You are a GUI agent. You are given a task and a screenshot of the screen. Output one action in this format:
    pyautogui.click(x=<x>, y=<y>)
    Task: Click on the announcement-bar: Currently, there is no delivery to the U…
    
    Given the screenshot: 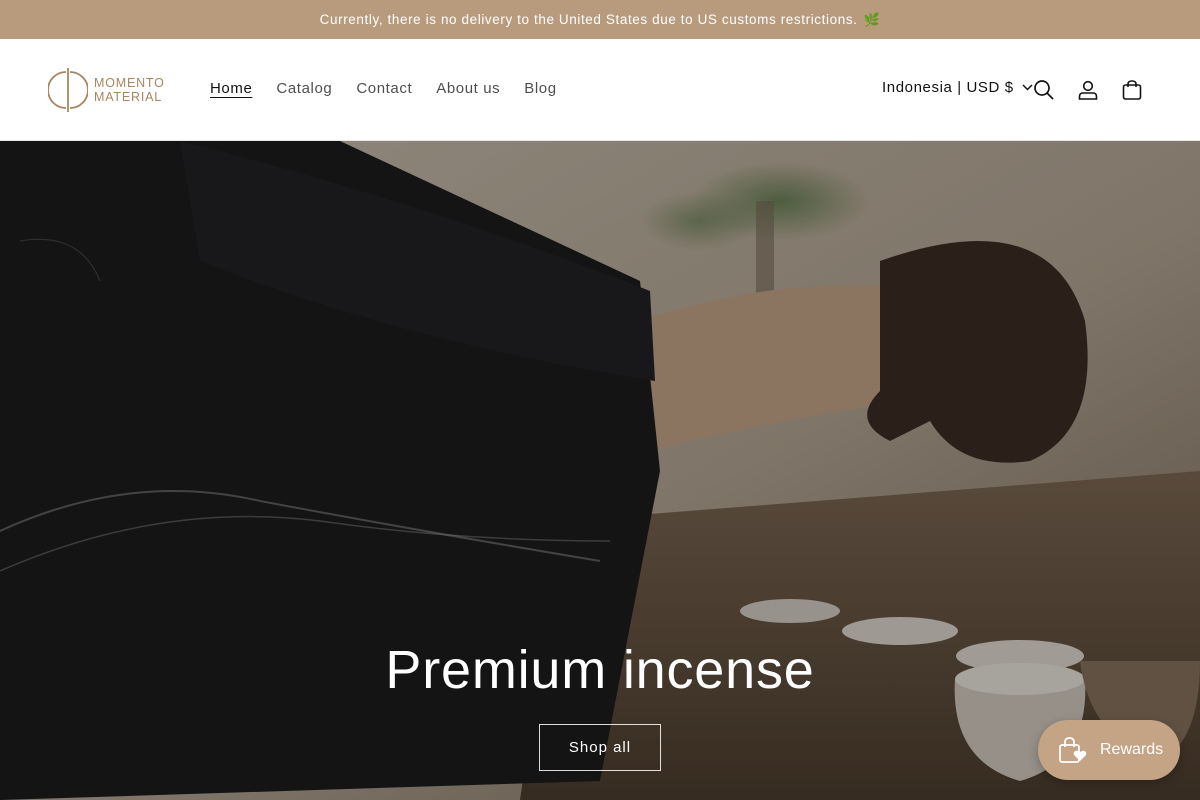 What is the action you would take?
    pyautogui.click(x=600, y=19)
    